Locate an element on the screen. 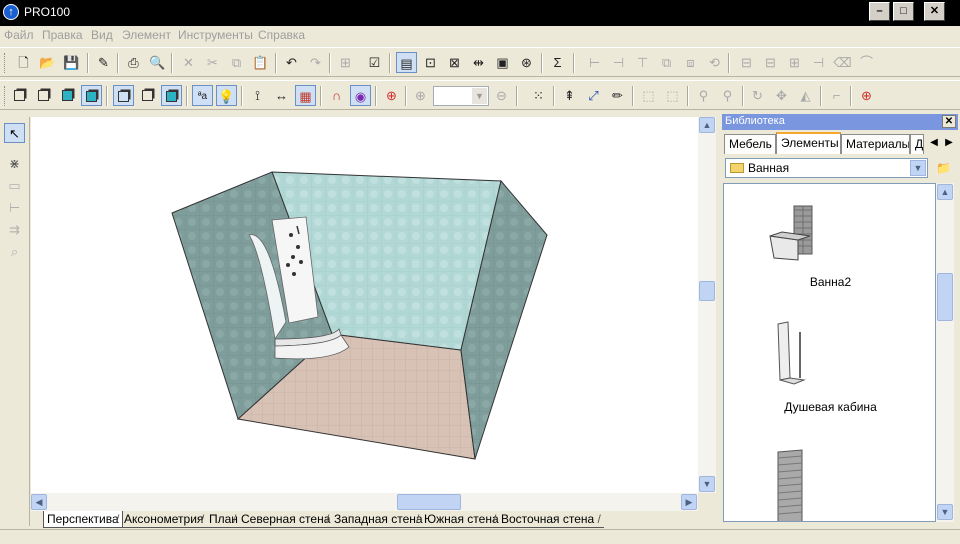  solid-cube-icon is located at coordinates (171, 95).